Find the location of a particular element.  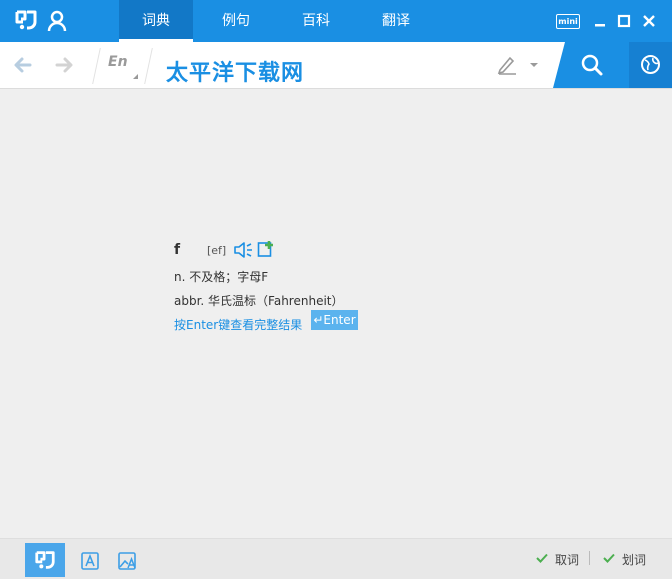

text-a-icon is located at coordinates (90, 561).